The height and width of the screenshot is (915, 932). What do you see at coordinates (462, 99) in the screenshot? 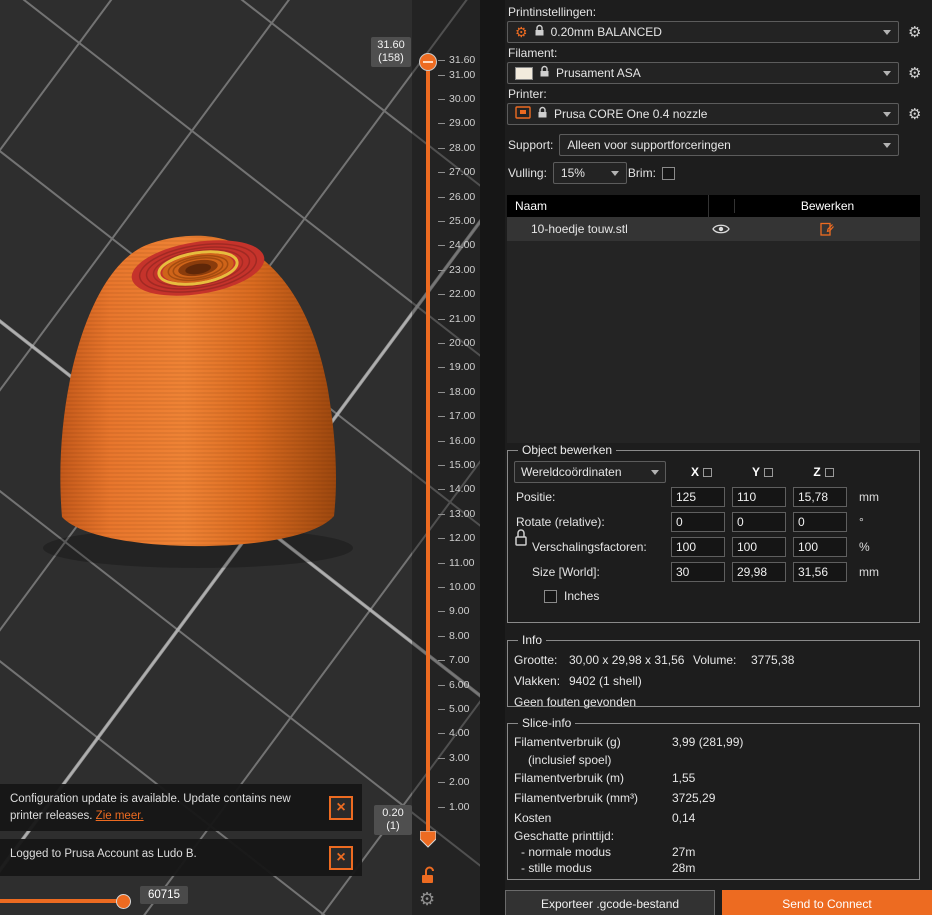
I see `layer-tick-label: 30.00` at bounding box center [462, 99].